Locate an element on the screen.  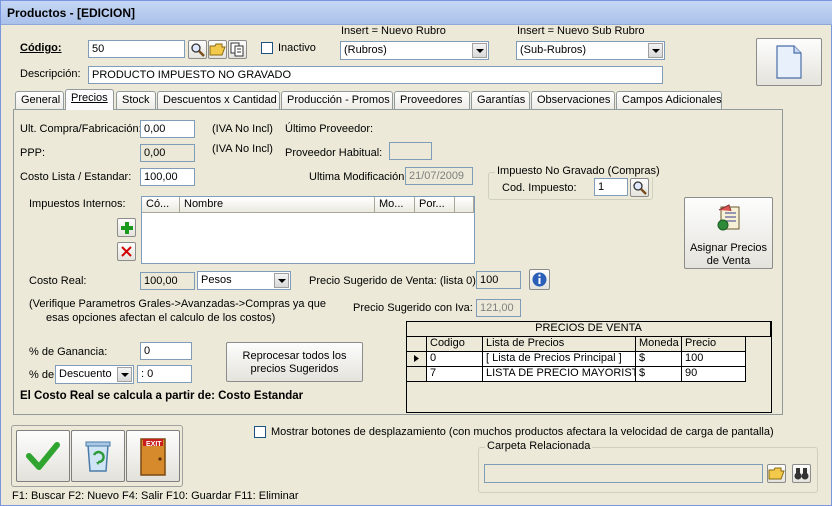
tab-proveedores: Proveedores is located at coordinates (432, 100).